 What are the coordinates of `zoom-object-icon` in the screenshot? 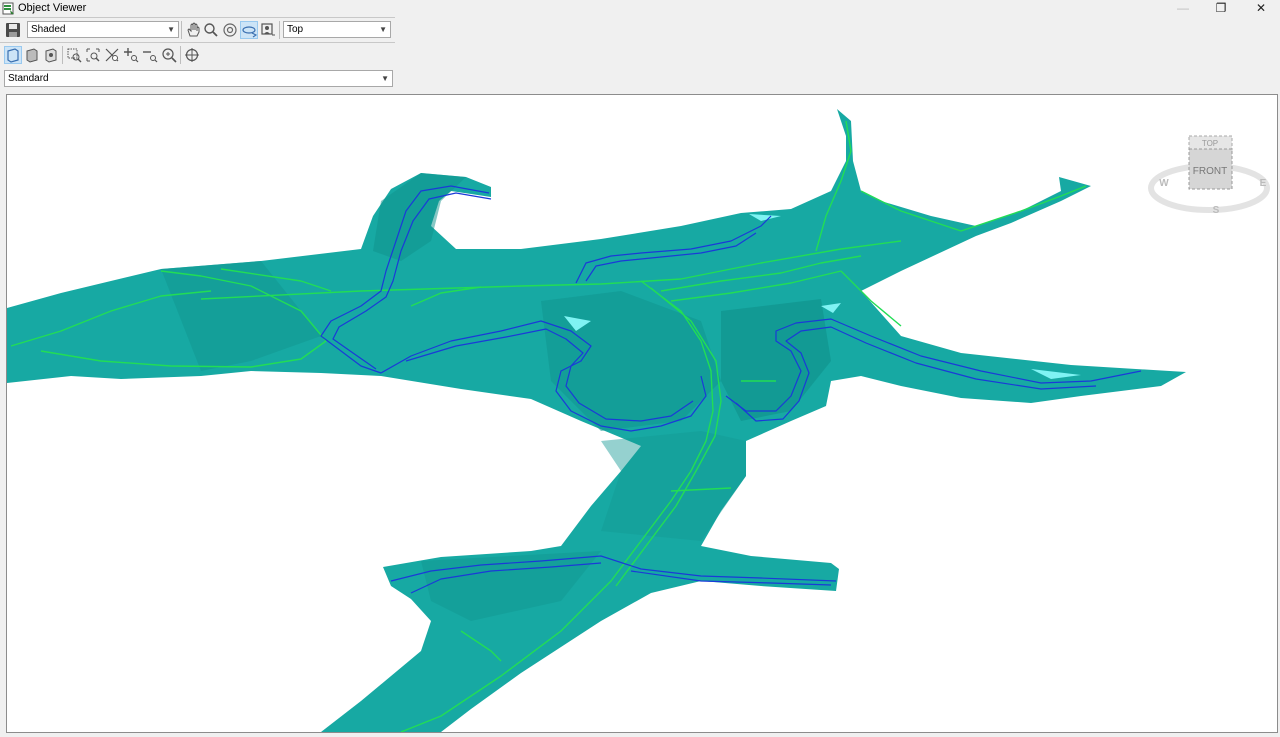 It's located at (93, 55).